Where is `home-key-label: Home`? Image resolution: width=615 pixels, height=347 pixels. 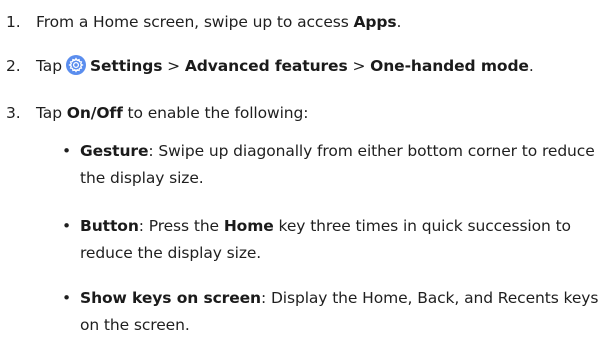
home-key-label: Home is located at coordinates (248, 226).